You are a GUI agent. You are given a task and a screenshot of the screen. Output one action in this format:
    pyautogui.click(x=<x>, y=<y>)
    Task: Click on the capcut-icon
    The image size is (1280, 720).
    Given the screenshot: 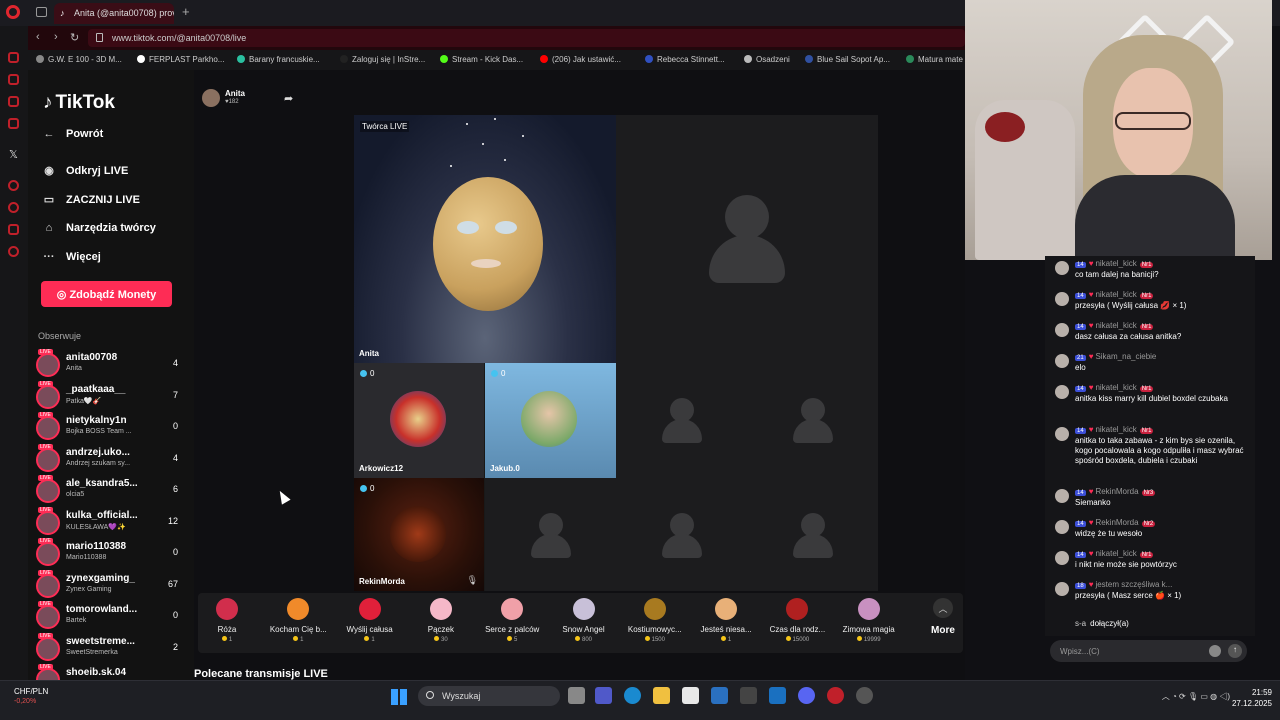 What is the action you would take?
    pyautogui.click(x=748, y=695)
    